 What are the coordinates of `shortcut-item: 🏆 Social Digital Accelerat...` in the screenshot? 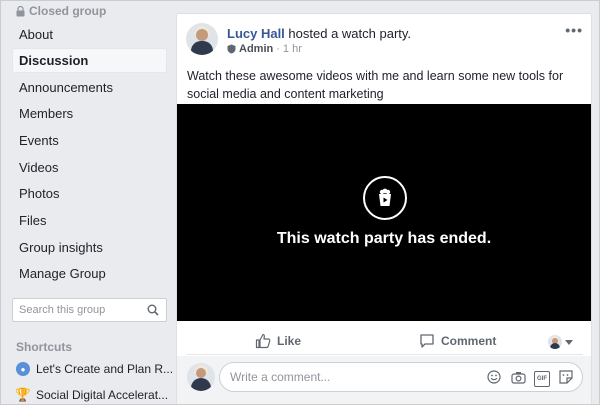 It's located at (95, 395).